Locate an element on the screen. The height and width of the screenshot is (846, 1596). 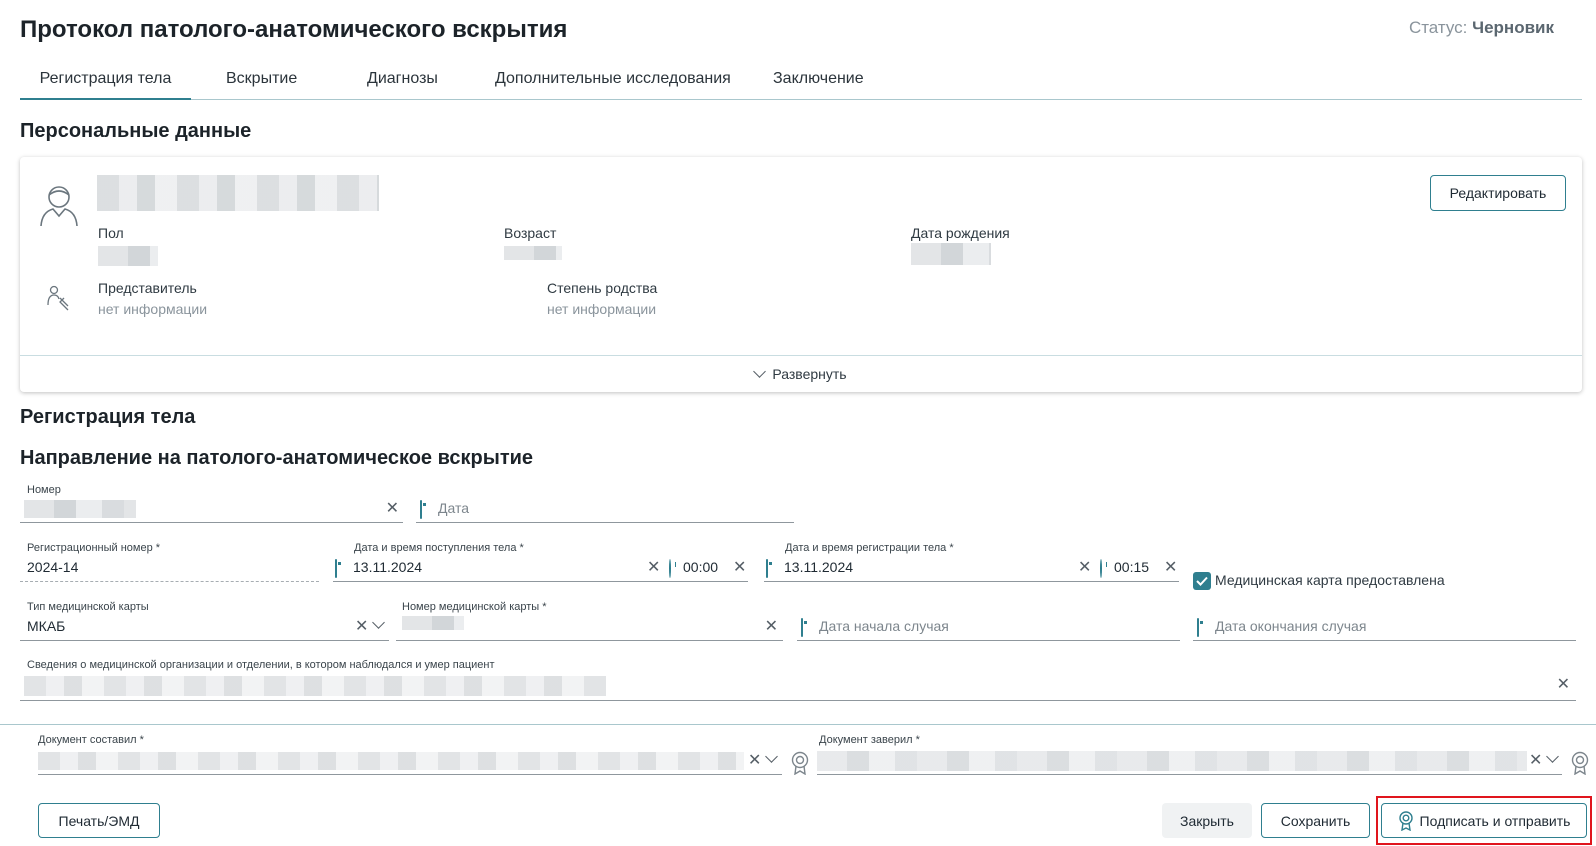
org-info-input: ✕ is located at coordinates (798, 686).